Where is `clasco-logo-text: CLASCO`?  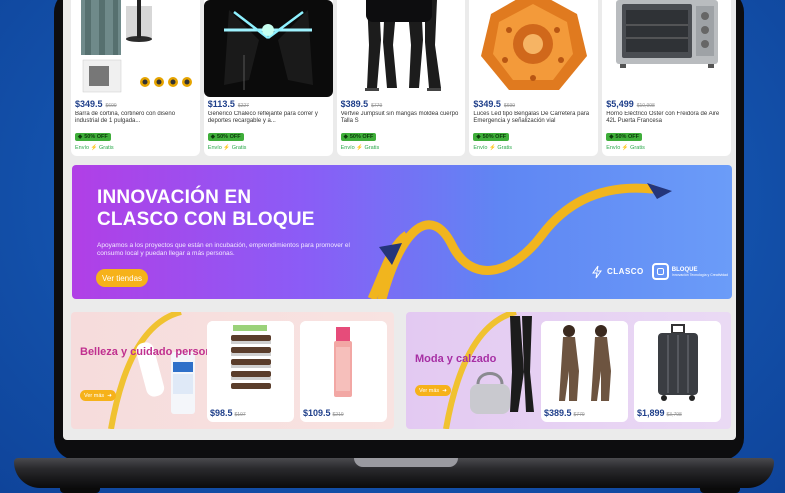
clasco-logo-text: CLASCO is located at coordinates (625, 271).